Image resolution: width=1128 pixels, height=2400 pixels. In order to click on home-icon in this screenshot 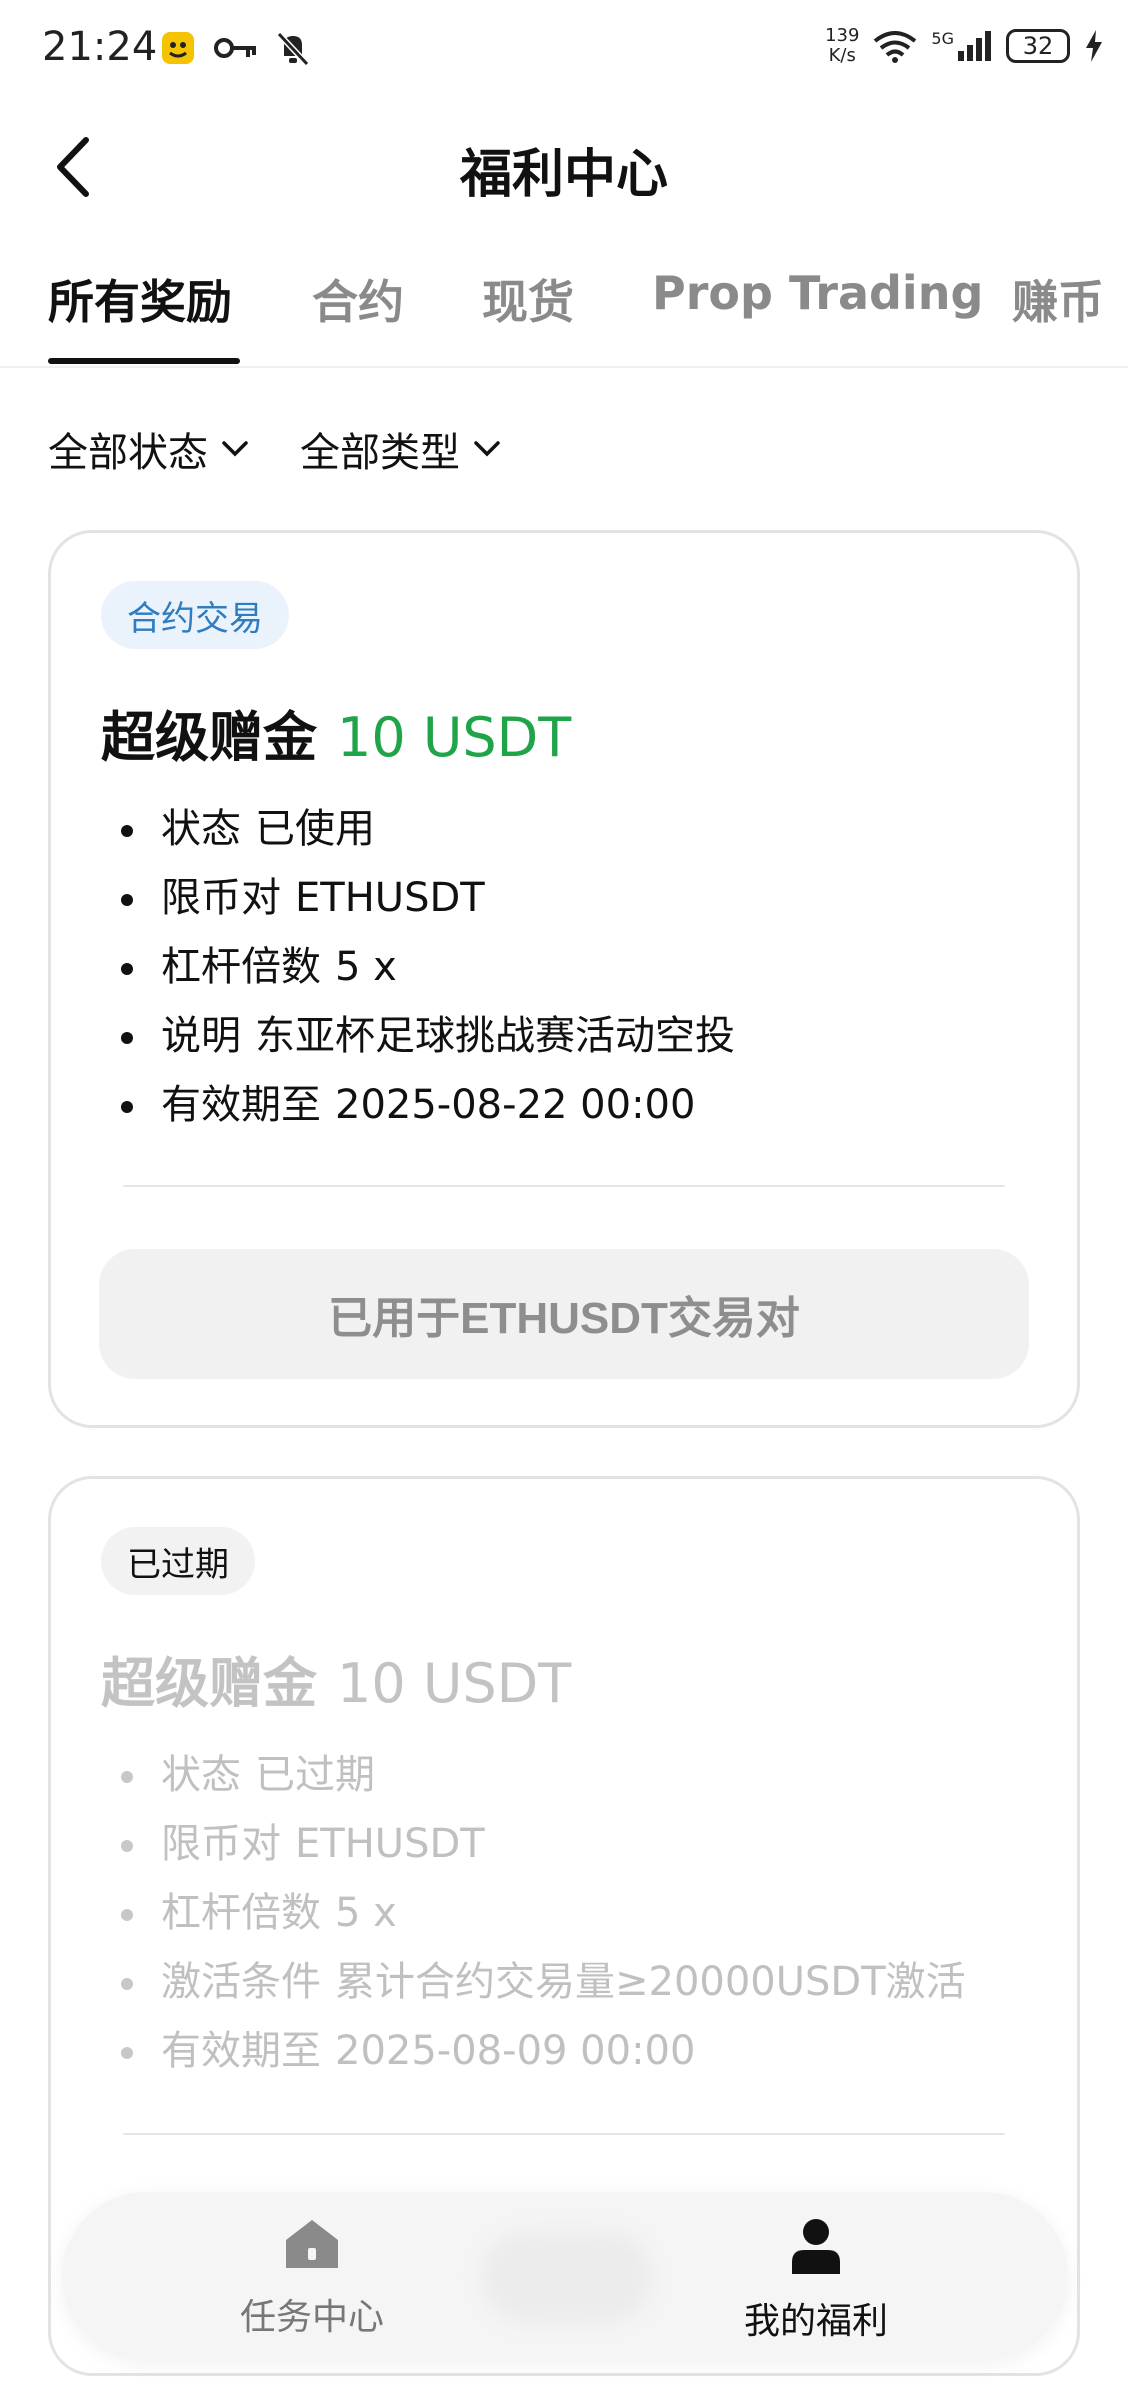, I will do `click(312, 2244)`.